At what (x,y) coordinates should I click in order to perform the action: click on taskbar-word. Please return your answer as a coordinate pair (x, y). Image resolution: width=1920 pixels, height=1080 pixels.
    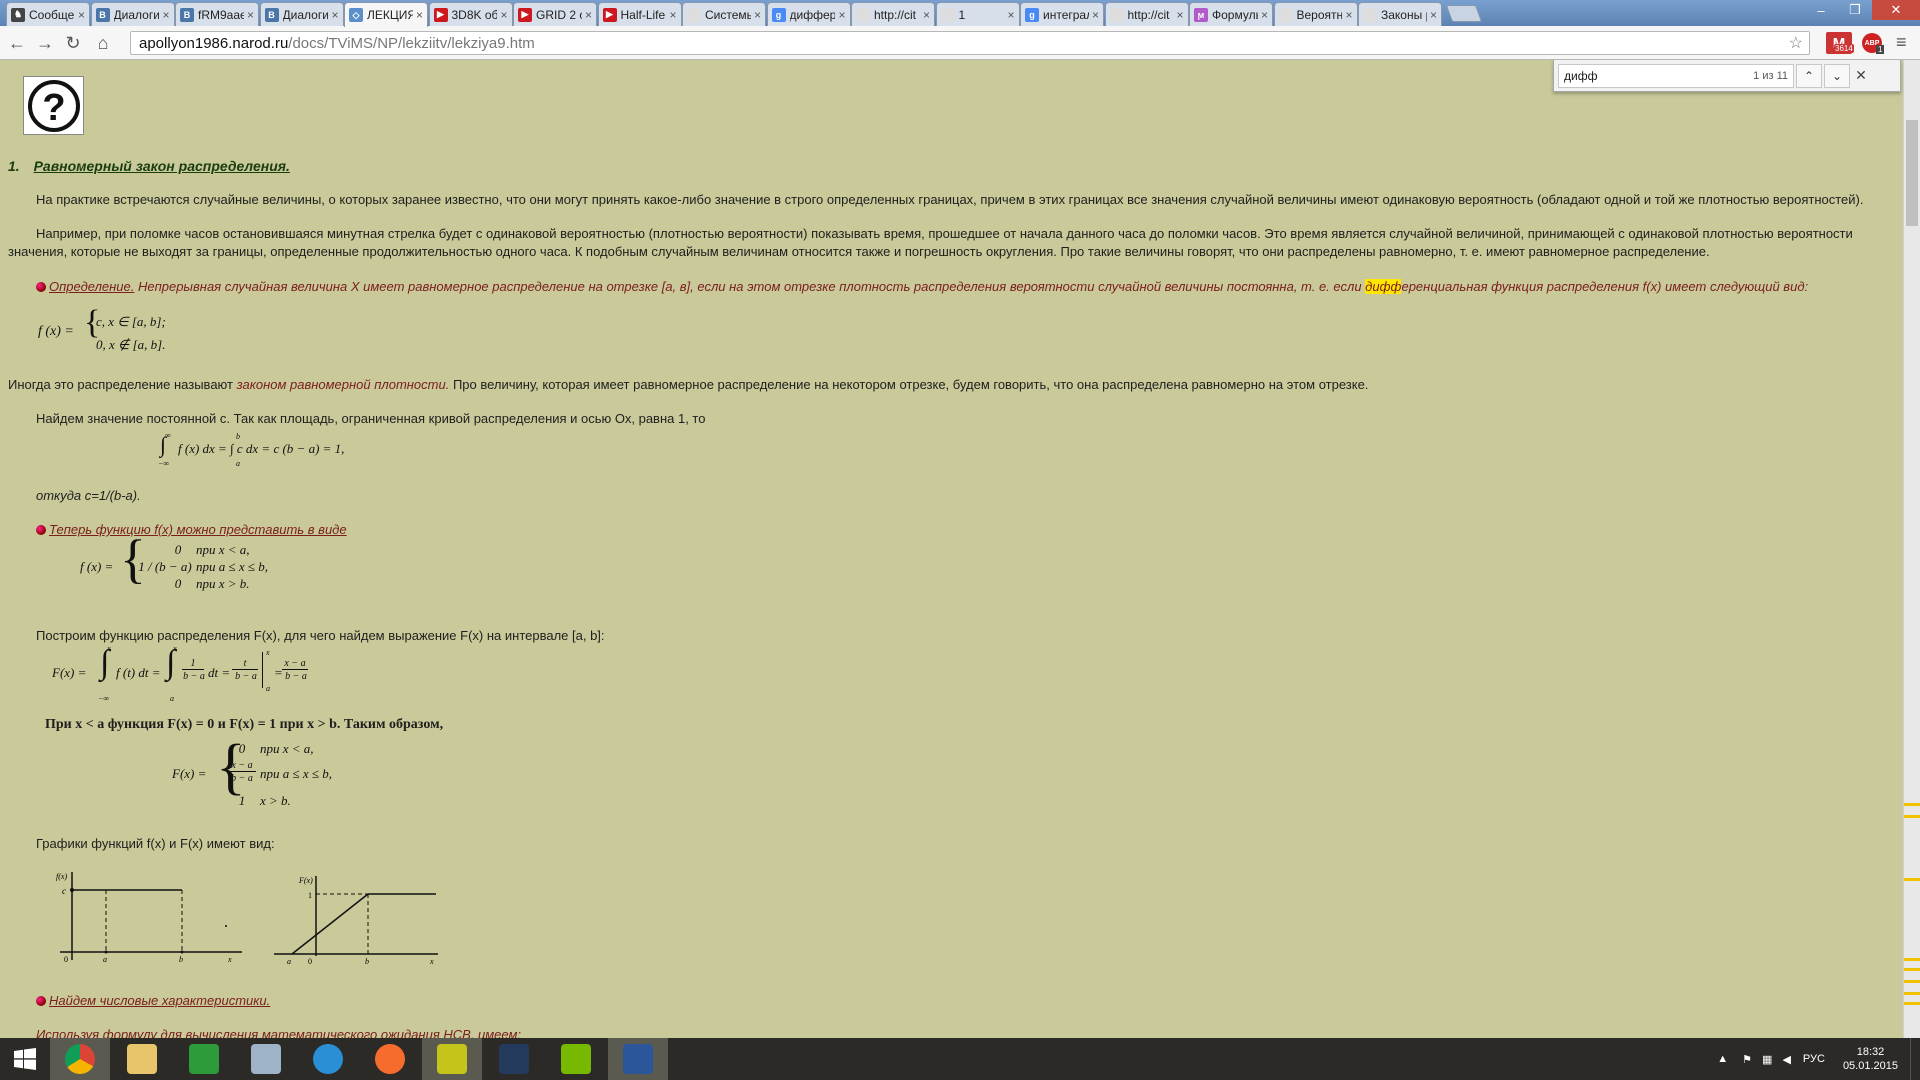
    Looking at the image, I should click on (638, 1059).